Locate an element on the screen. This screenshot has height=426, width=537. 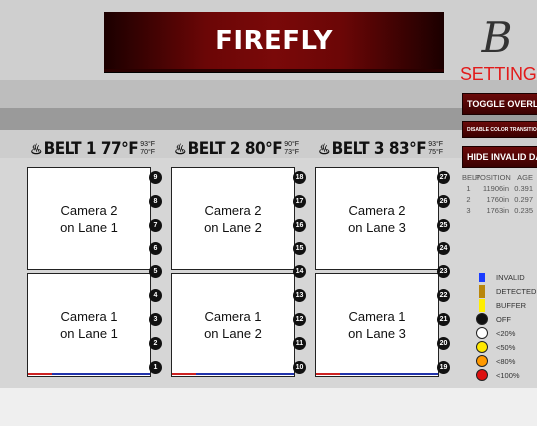
belt-2-header: ♨ BELT 2 80°F 90°F 73°F is located at coordinates (236, 149).